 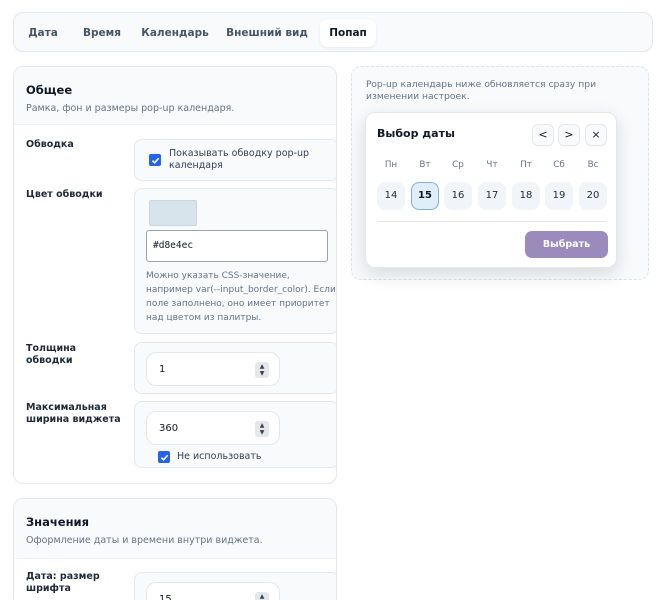 I want to click on max-width-disable-label: Не использовать, so click(x=219, y=456).